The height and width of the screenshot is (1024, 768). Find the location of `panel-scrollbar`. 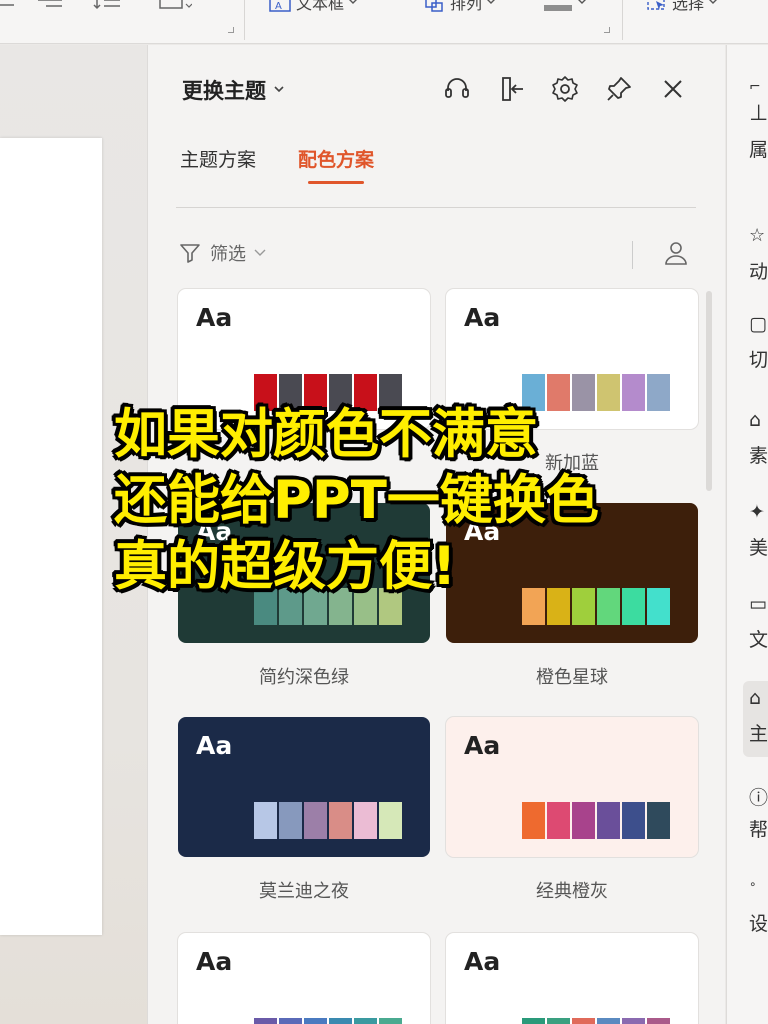

panel-scrollbar is located at coordinates (709, 391).